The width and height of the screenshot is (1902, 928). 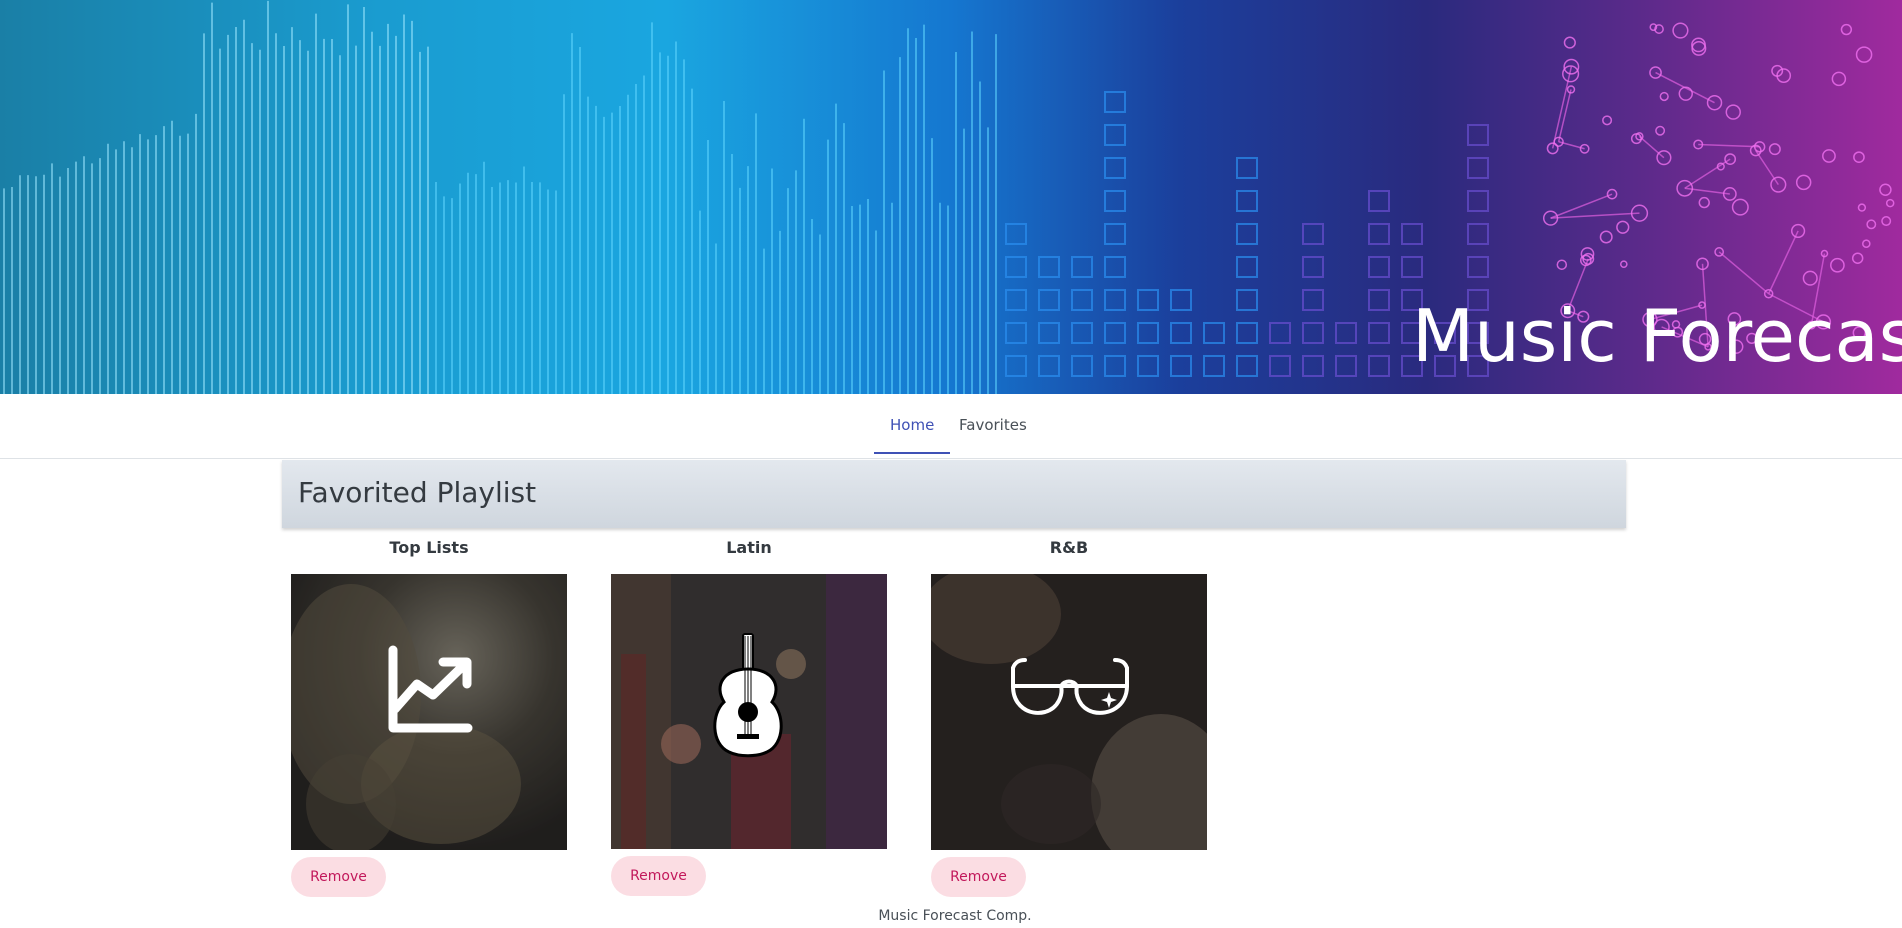 What do you see at coordinates (955, 916) in the screenshot?
I see `footer-text: Music Forecast Comp.` at bounding box center [955, 916].